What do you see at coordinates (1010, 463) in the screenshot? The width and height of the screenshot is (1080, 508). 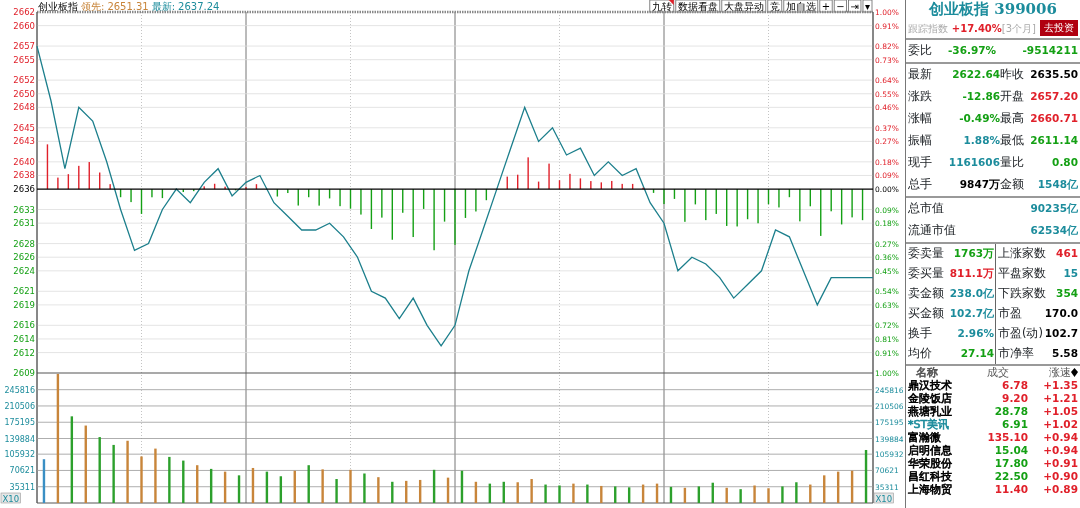 I see `stock-price: 17.80` at bounding box center [1010, 463].